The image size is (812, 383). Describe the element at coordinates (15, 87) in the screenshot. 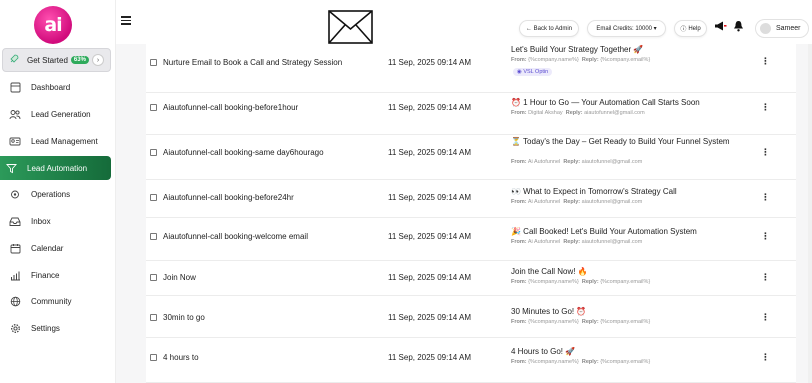

I see `dashboard-icon` at that location.